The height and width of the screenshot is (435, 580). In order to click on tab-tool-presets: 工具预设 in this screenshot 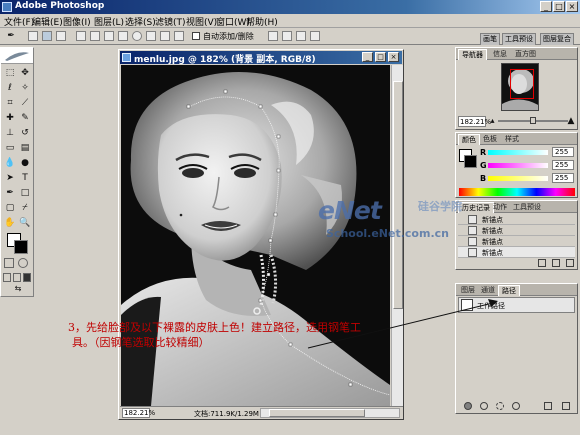, I will do `click(527, 207)`.